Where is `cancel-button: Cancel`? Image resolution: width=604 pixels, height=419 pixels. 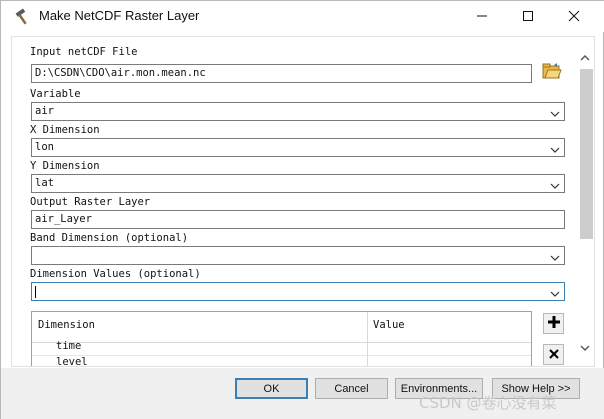 cancel-button: Cancel is located at coordinates (351, 388).